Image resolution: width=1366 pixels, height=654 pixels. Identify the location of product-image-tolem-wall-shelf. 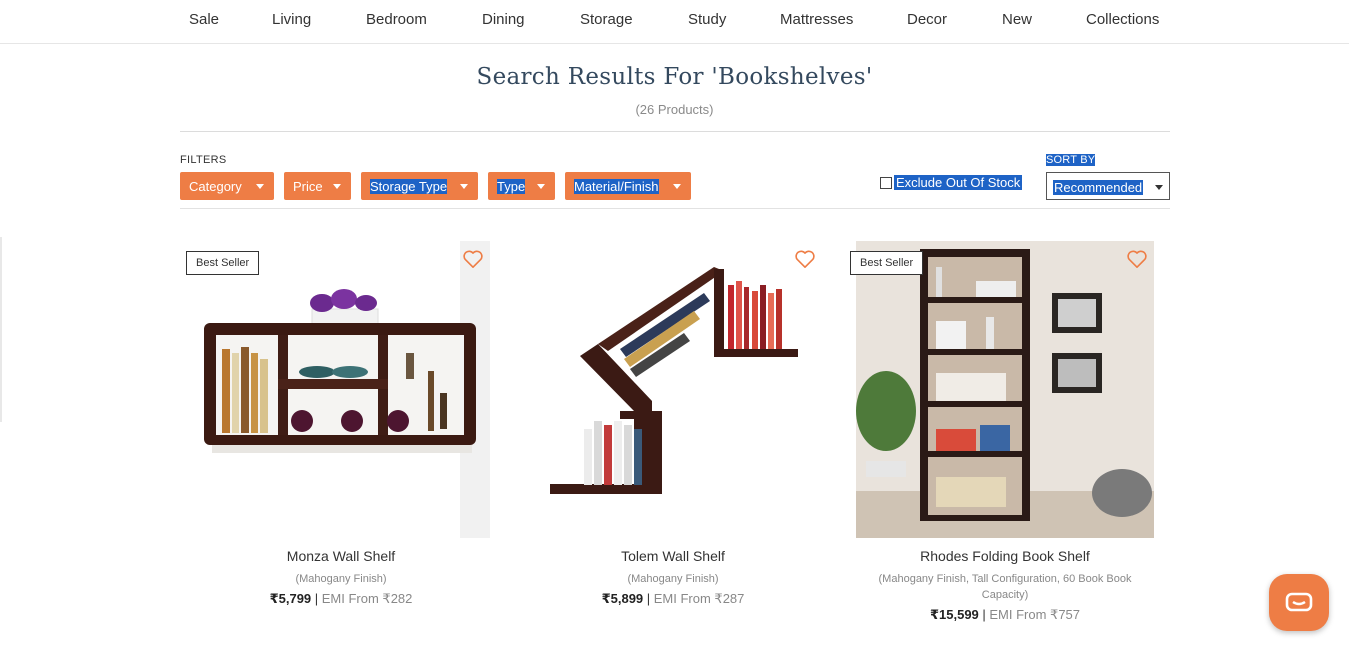
(673, 389).